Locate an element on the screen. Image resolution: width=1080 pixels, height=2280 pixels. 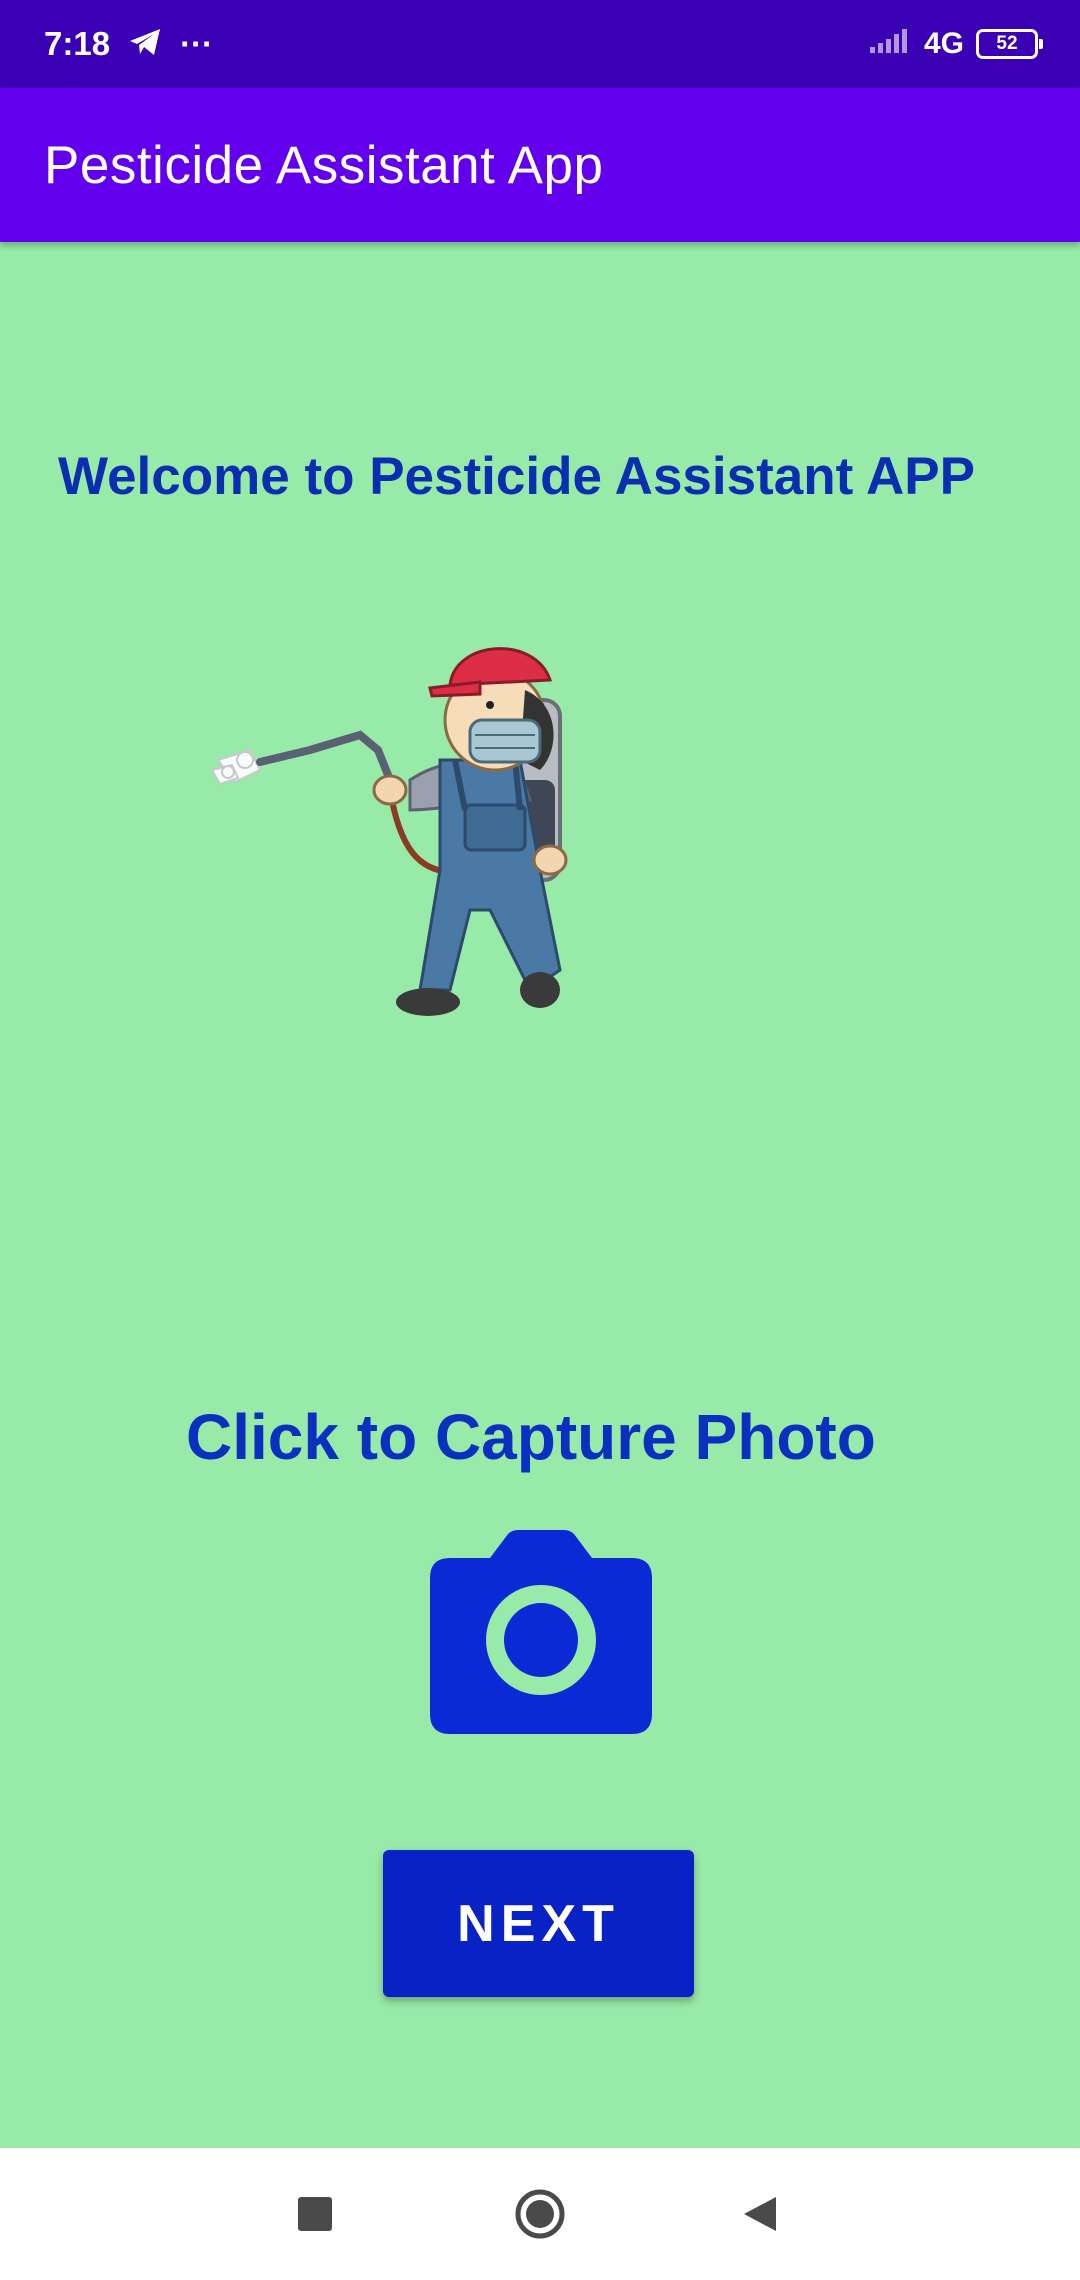
status-left: 7:18 ··· is located at coordinates (128, 44).